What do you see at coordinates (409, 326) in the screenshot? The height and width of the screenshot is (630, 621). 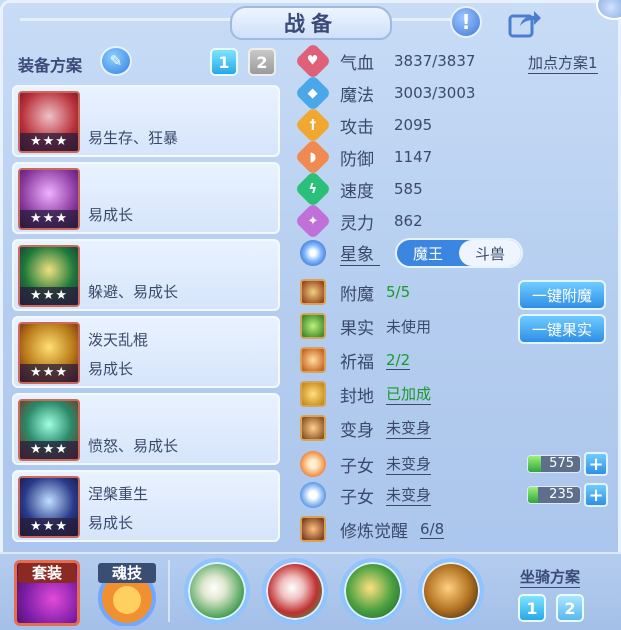 I see `buff-value: 未使用` at bounding box center [409, 326].